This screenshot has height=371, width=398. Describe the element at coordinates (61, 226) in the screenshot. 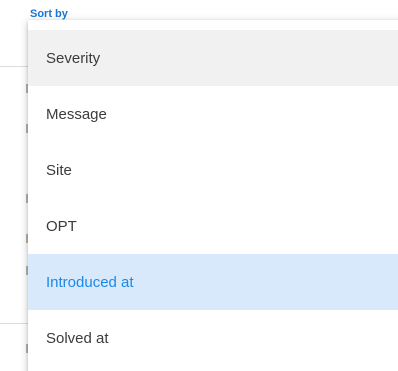

I see `sort-option-label: OPT` at that location.